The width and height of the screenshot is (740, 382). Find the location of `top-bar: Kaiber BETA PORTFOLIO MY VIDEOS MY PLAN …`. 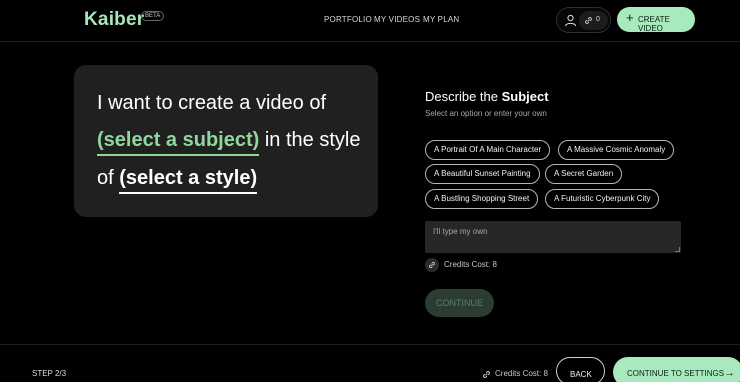

top-bar: Kaiber BETA PORTFOLIO MY VIDEOS MY PLAN … is located at coordinates (370, 21).